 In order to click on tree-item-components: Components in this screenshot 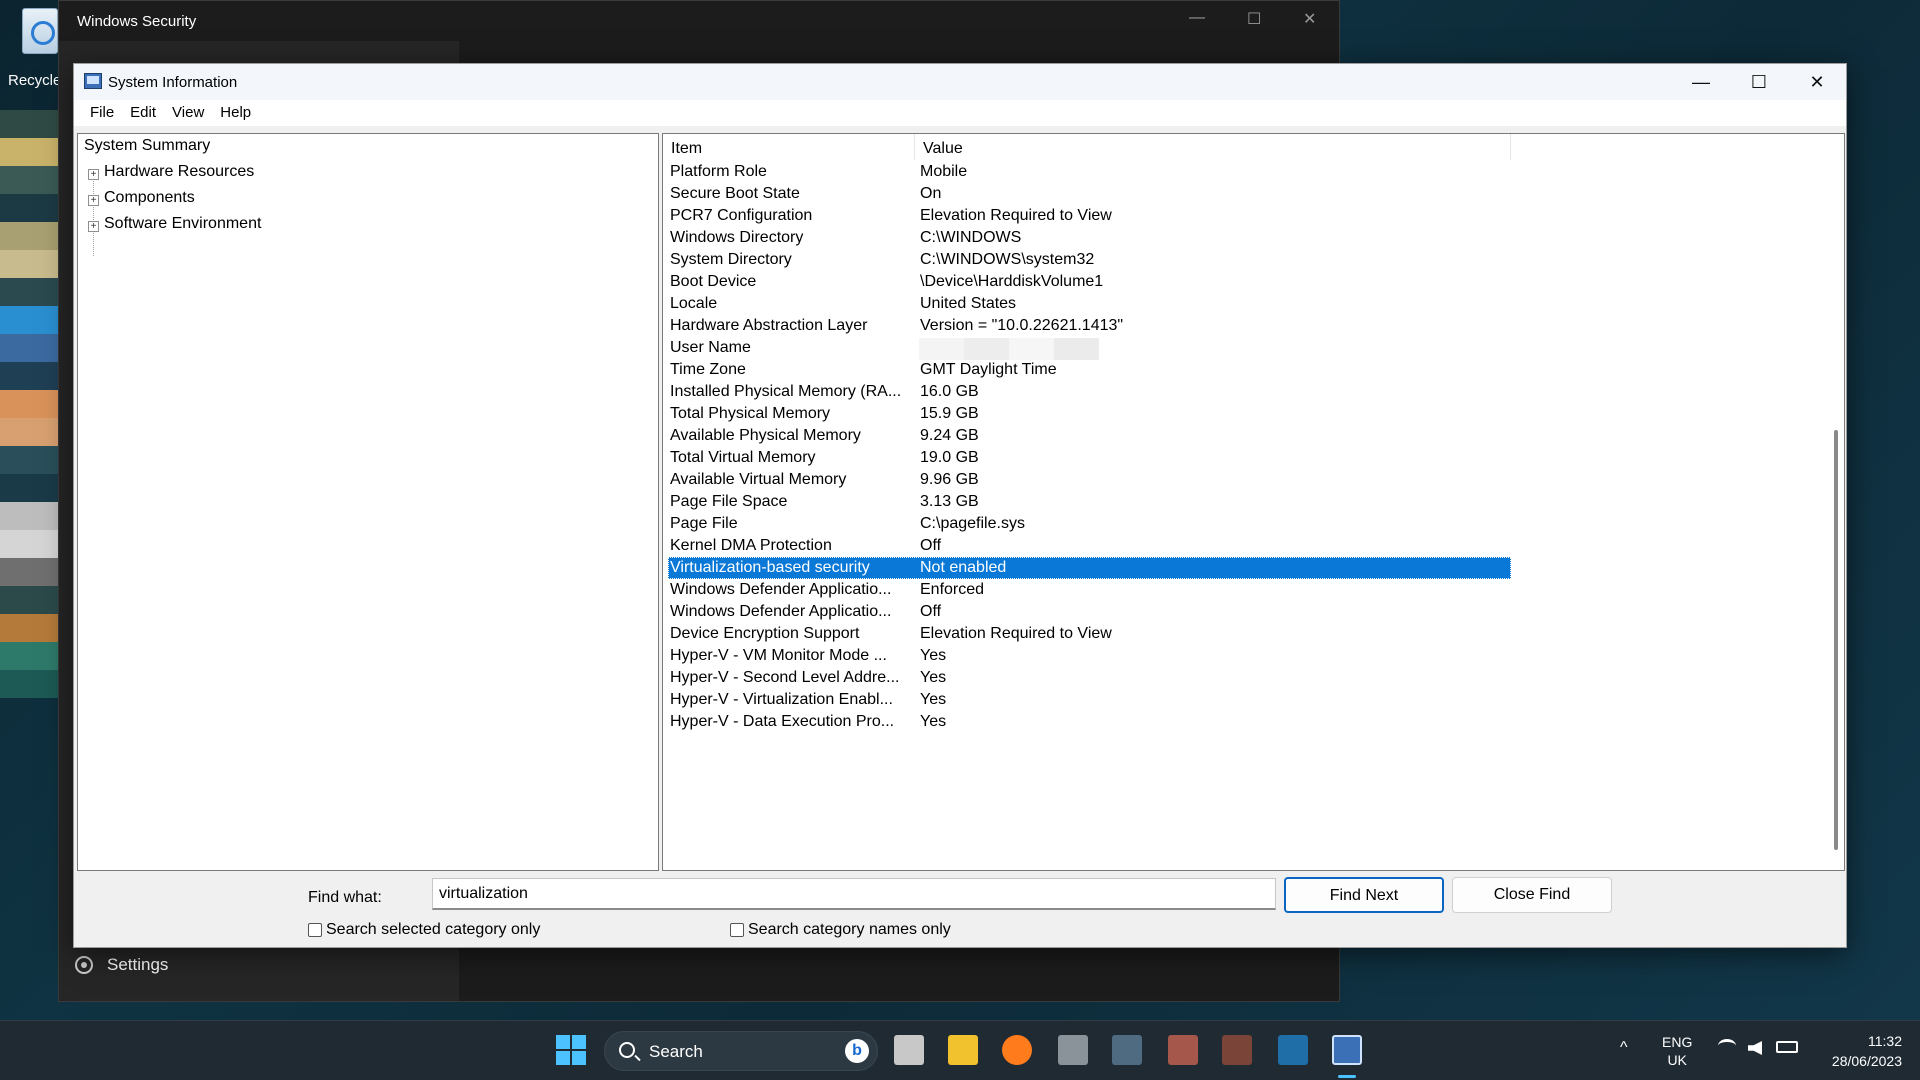, I will do `click(149, 198)`.